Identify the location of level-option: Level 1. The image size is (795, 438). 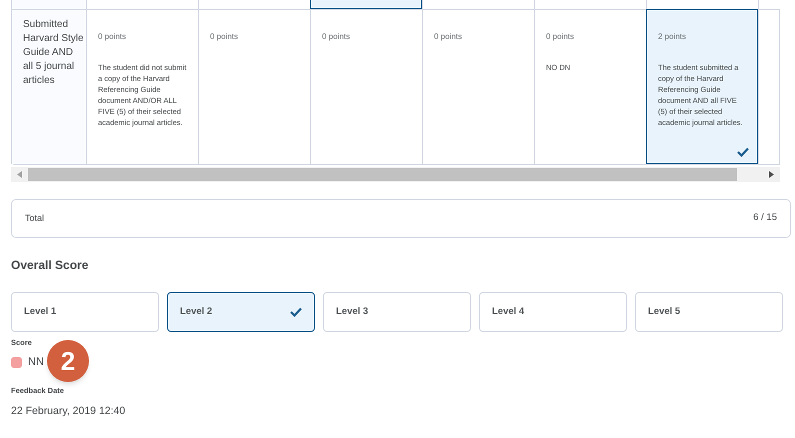
(85, 312).